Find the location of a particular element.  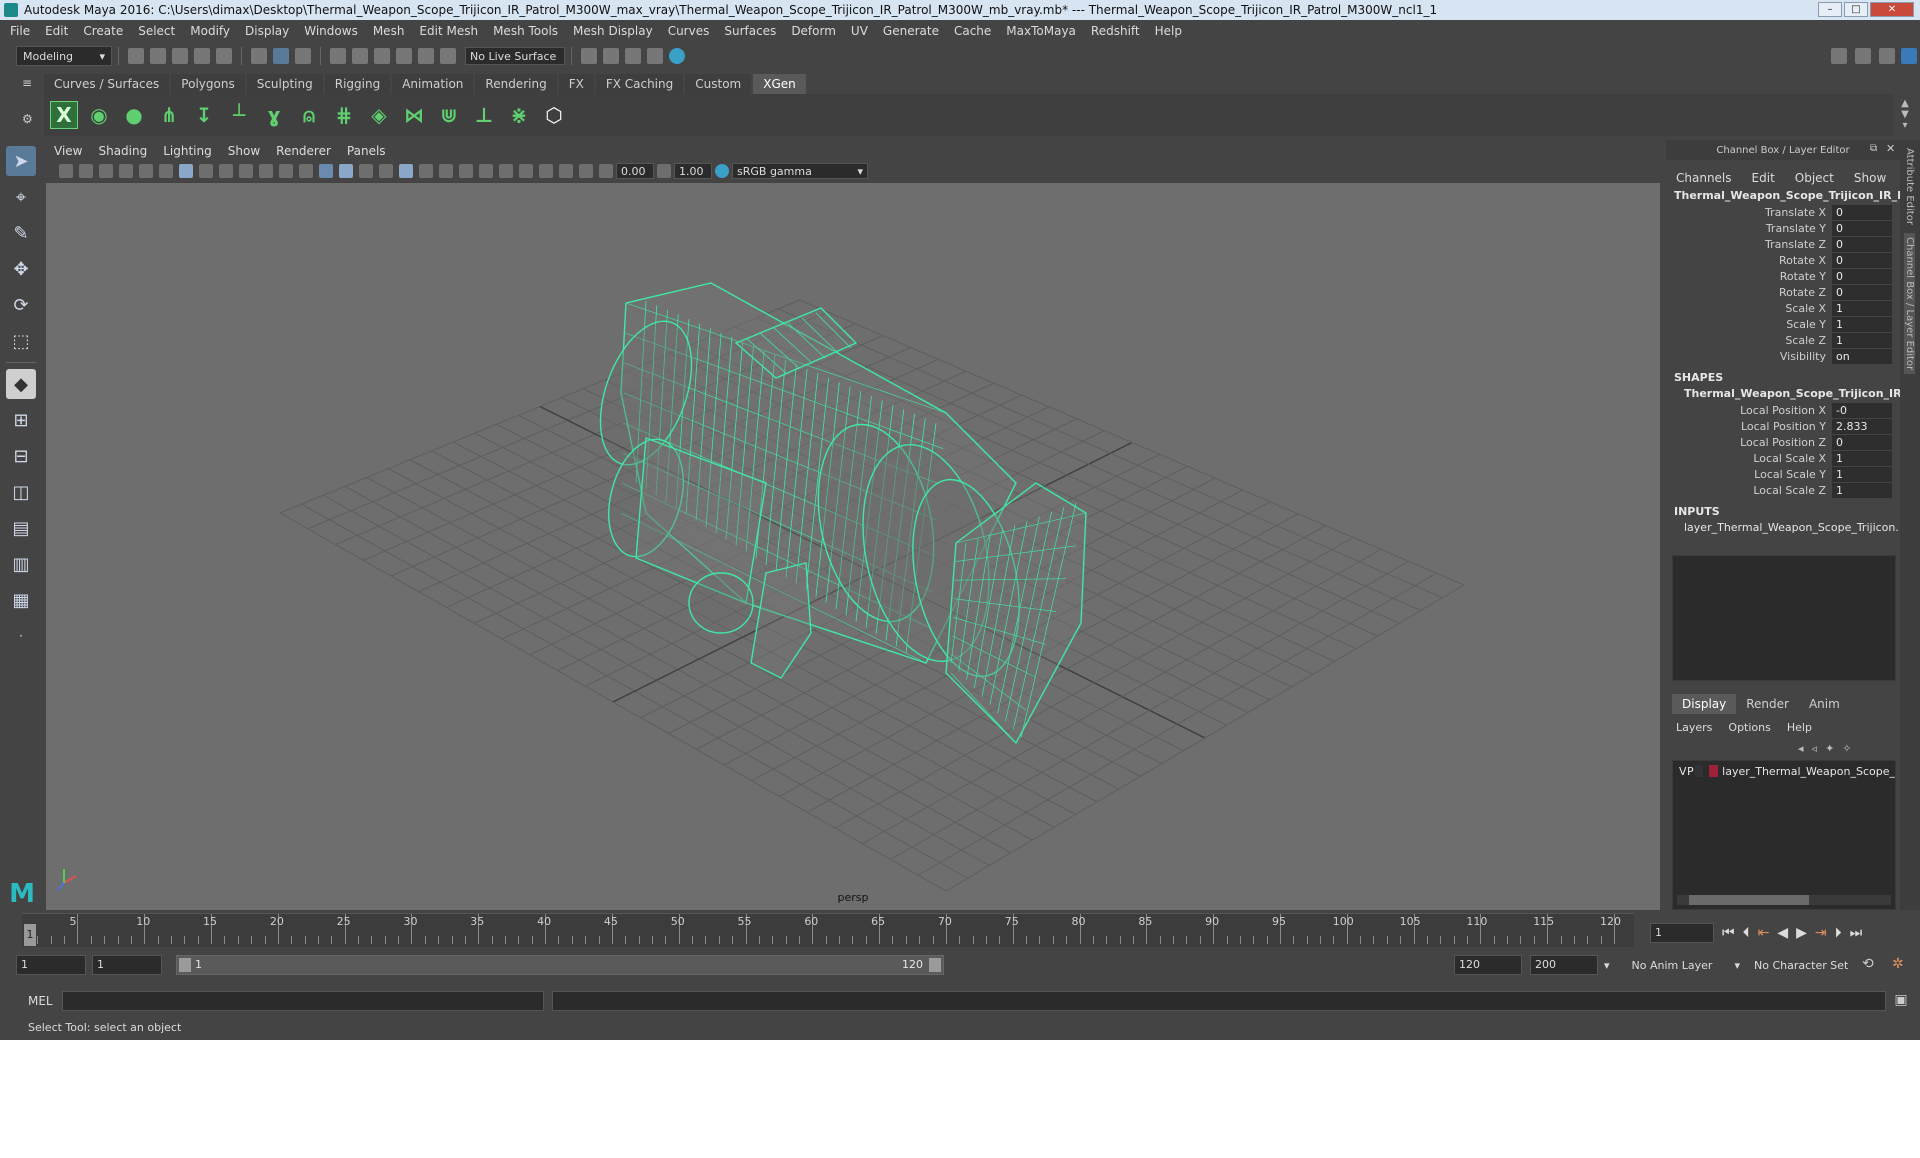

channel-attribute-row: Visibility on is located at coordinates (1783, 356).